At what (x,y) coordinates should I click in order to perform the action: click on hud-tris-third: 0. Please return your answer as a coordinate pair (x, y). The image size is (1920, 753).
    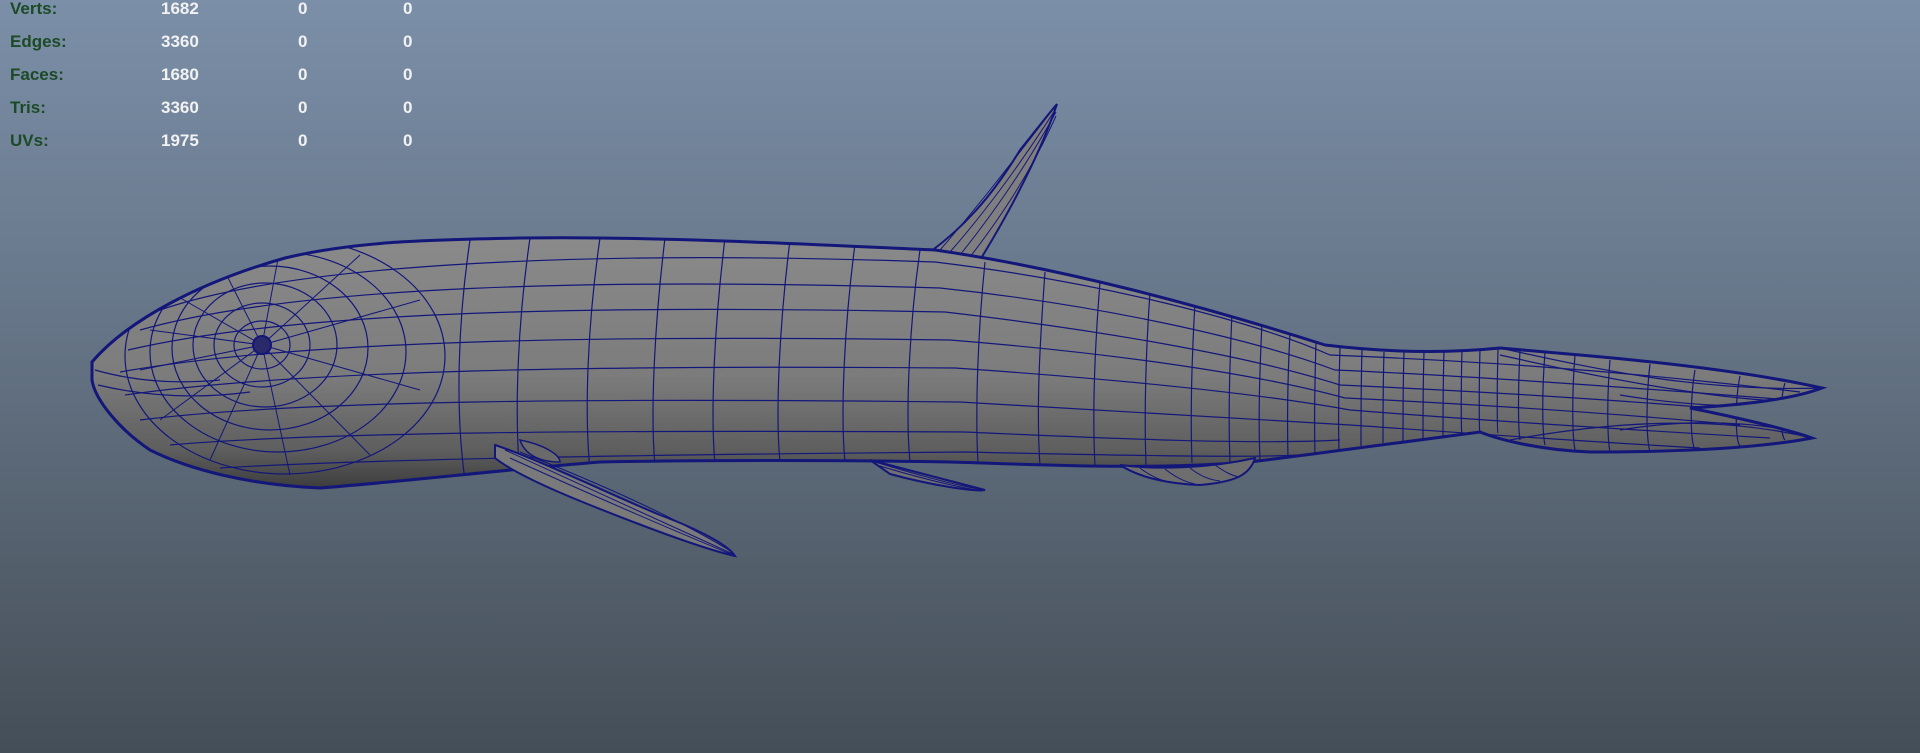
    Looking at the image, I should click on (408, 107).